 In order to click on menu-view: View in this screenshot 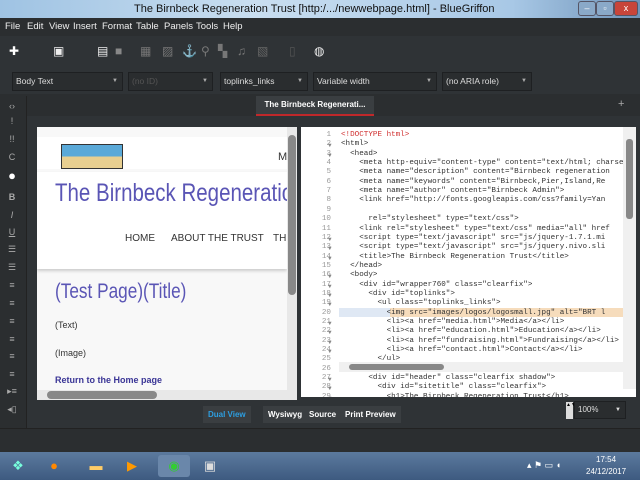, I will do `click(59, 27)`.